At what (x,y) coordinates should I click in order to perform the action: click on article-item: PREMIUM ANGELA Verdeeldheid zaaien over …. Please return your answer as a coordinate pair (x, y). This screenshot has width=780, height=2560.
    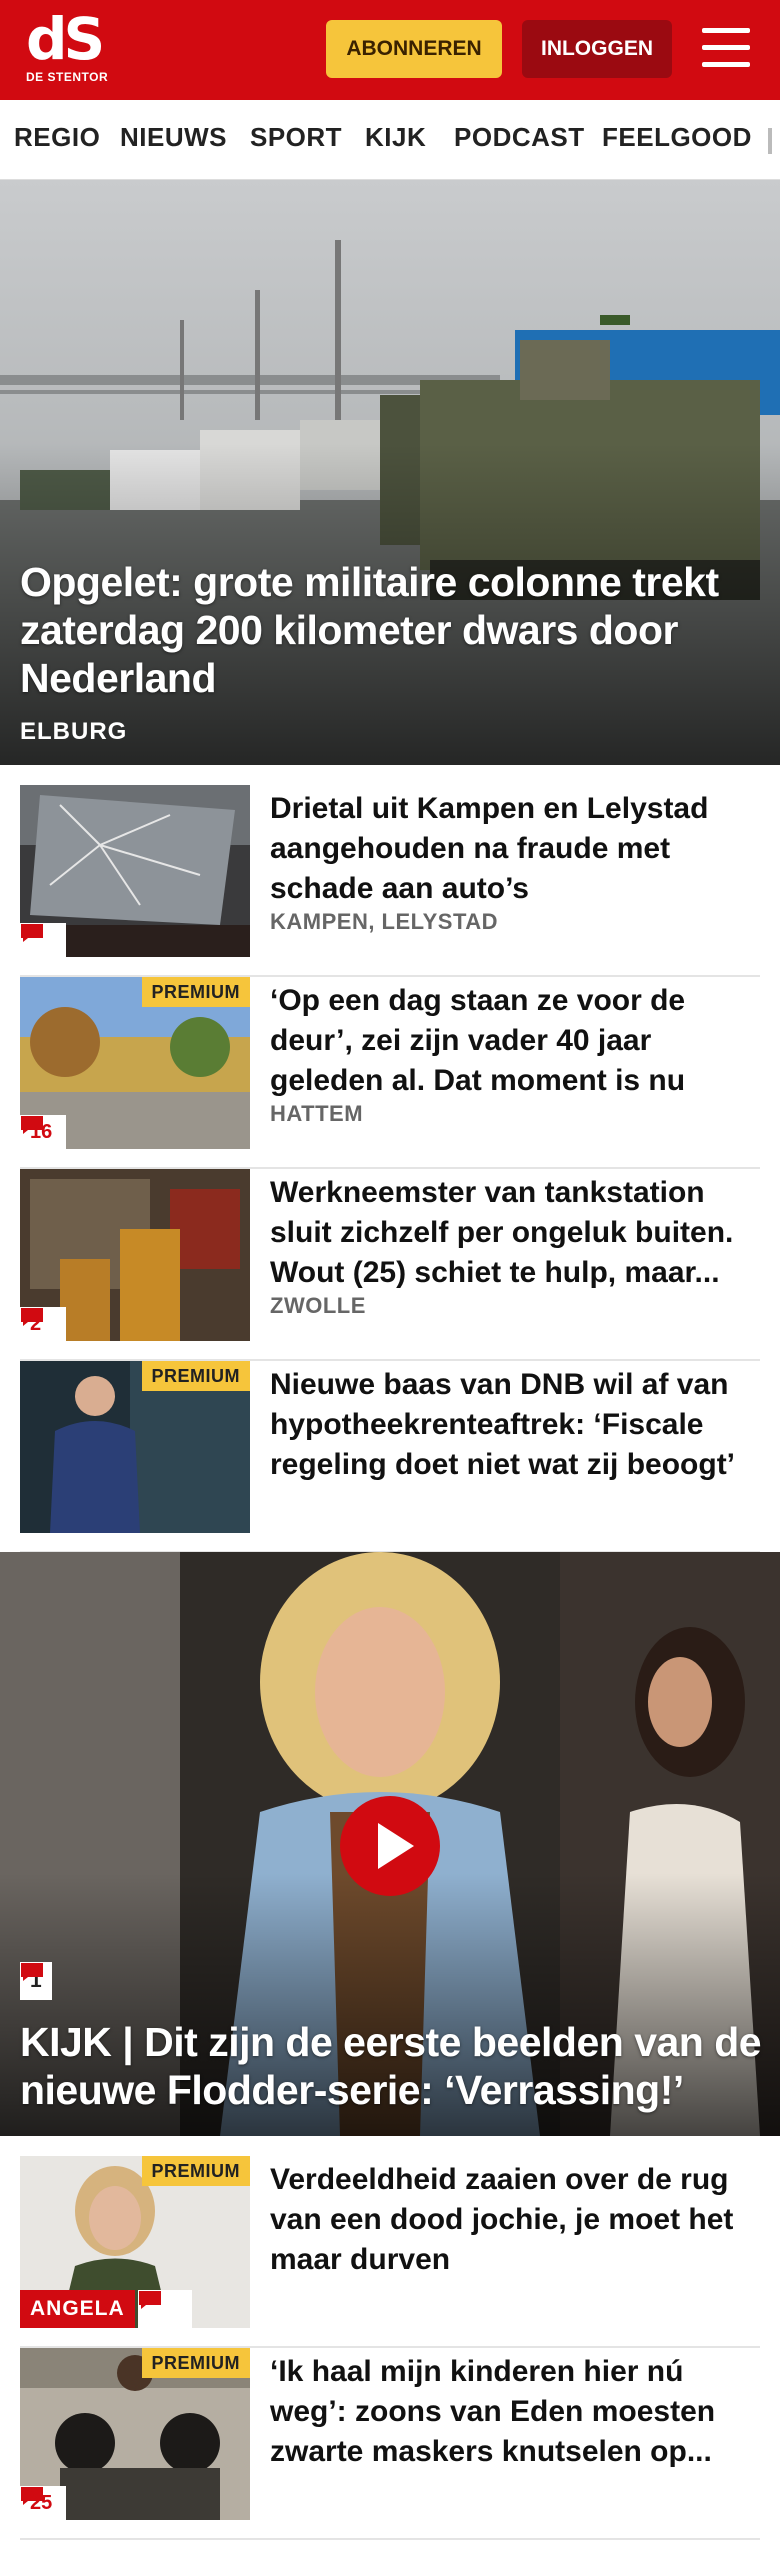
    Looking at the image, I should click on (390, 2252).